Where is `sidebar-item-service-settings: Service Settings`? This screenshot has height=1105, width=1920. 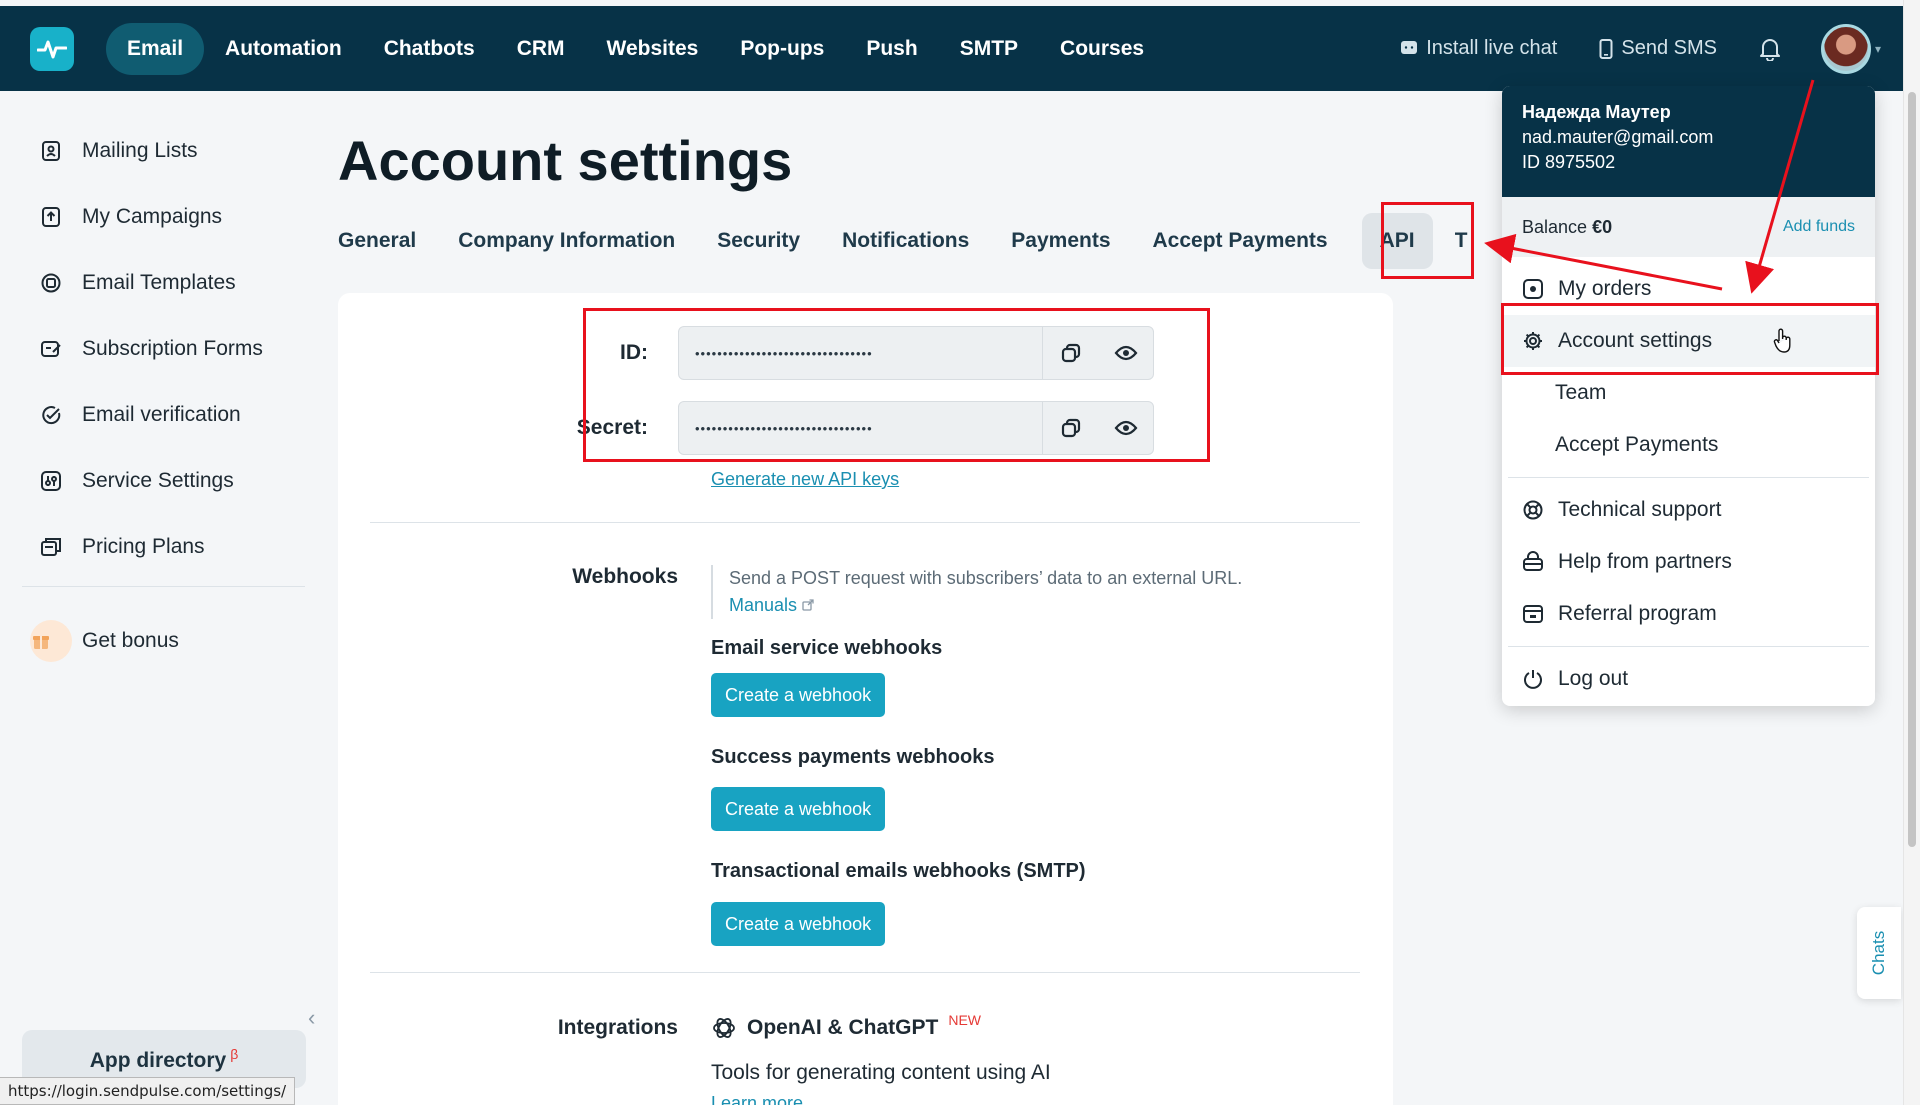 sidebar-item-service-settings: Service Settings is located at coordinates (155, 481).